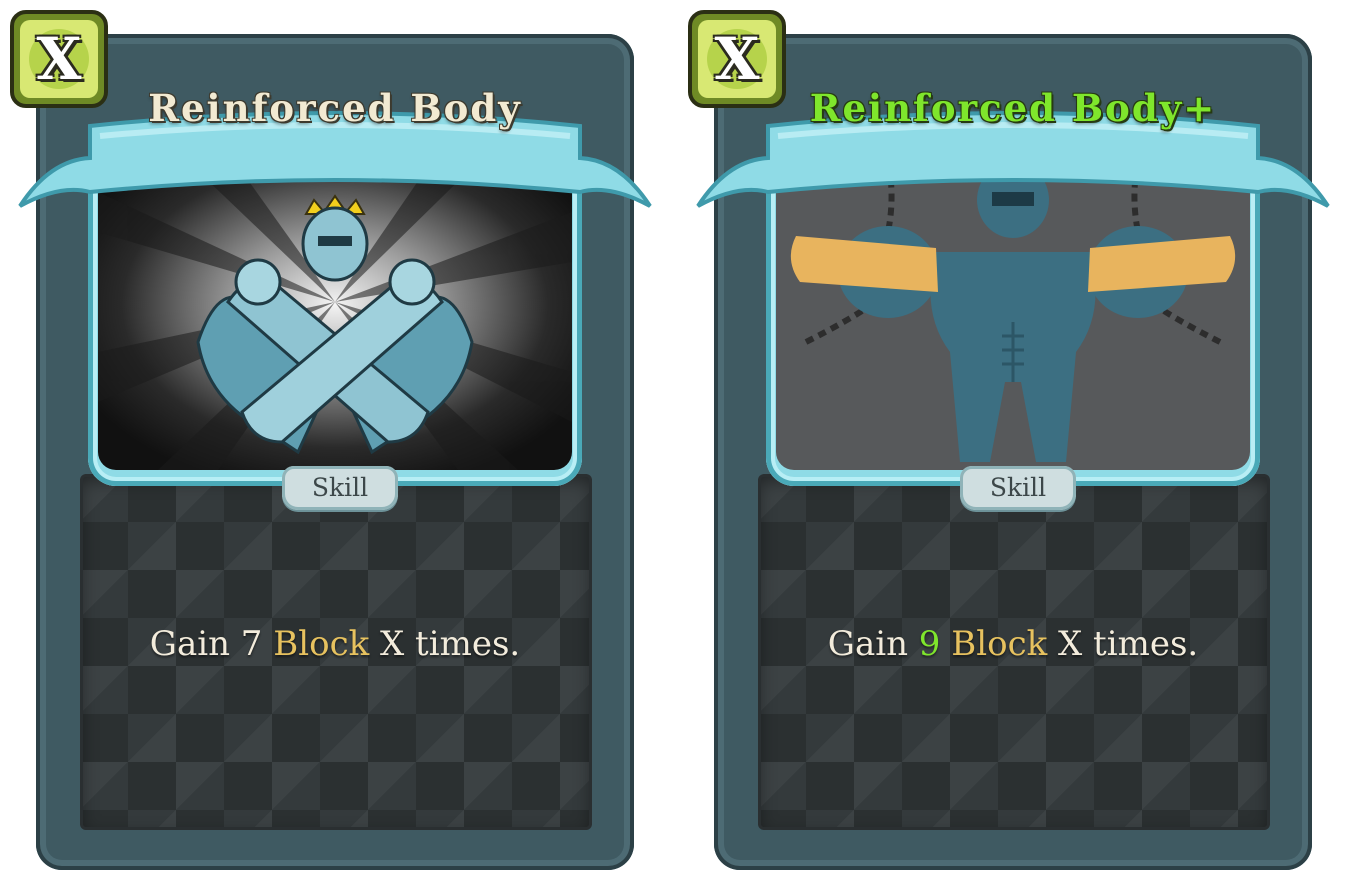 The image size is (1356, 874). I want to click on card-title: Reinforced Body, so click(335, 108).